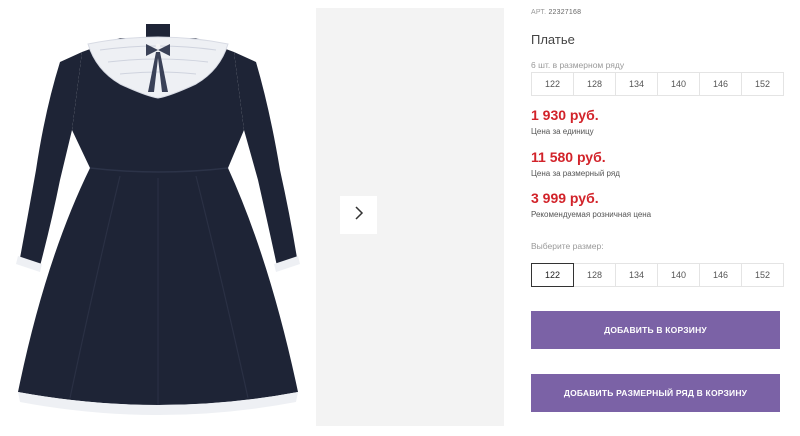 This screenshot has height=436, width=800. I want to click on retail-price-label: Рекомендуемая розничная цена, so click(591, 214).